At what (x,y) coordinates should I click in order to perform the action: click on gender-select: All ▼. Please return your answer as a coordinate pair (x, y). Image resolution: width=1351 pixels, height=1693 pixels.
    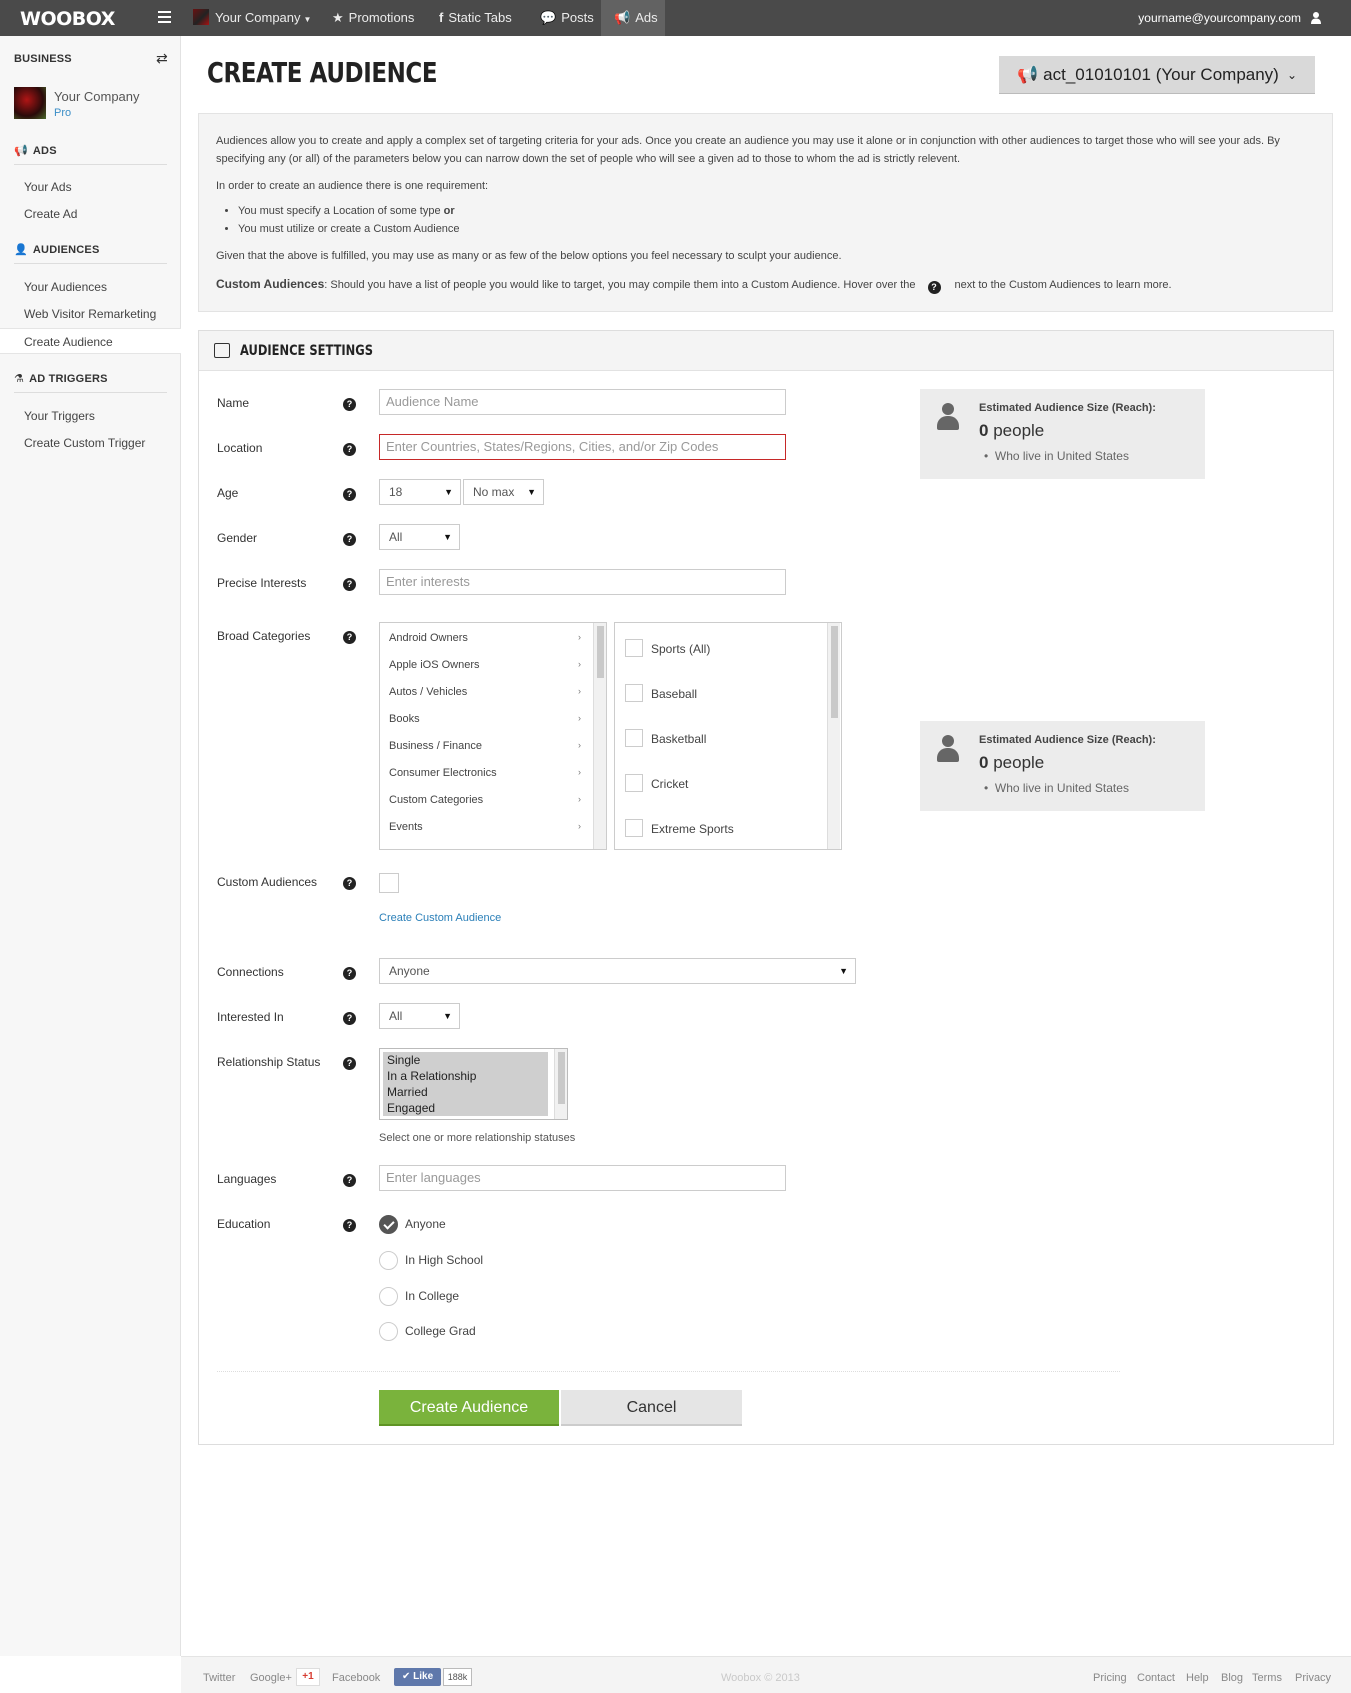
    Looking at the image, I should click on (419, 537).